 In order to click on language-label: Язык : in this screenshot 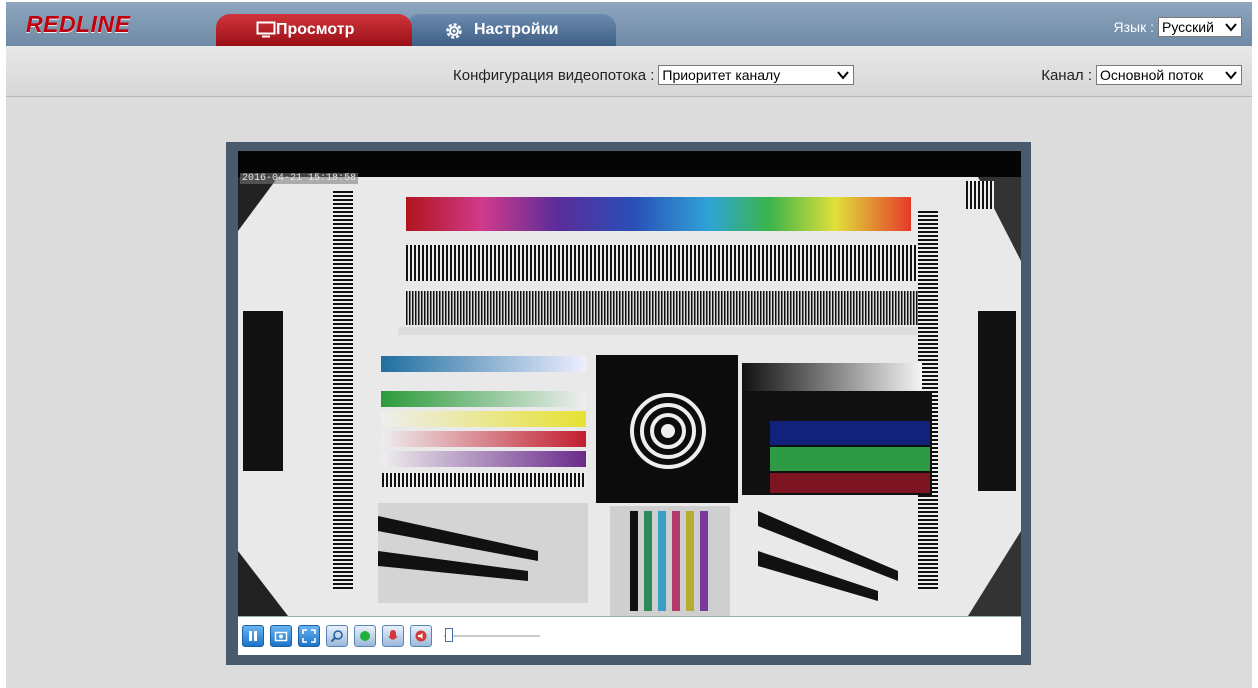, I will do `click(1134, 27)`.